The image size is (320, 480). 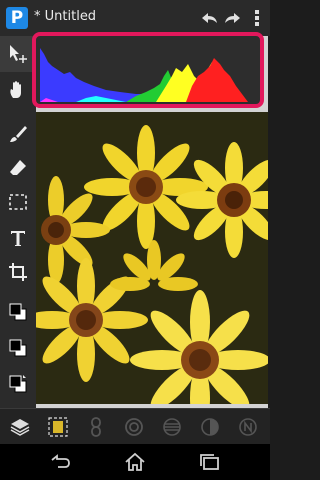 I want to click on document-title: * Untitled, so click(x=65, y=16).